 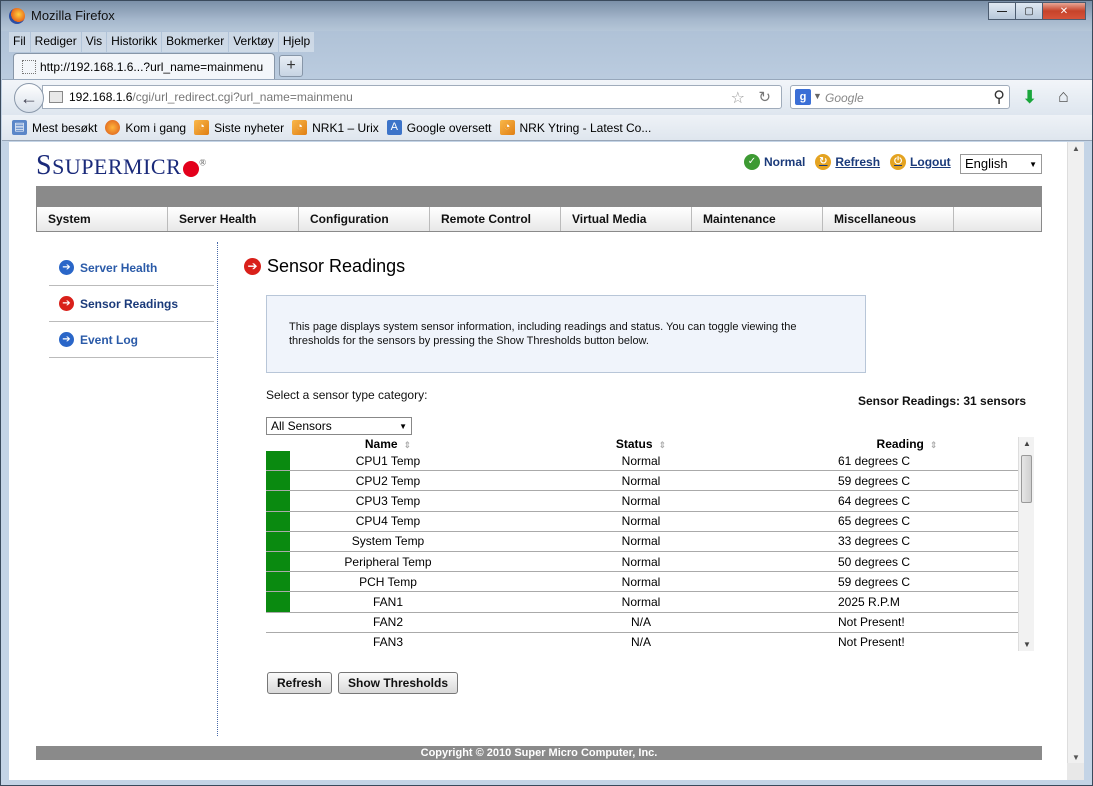 I want to click on scroll-thumb, so click(x=1026, y=479).